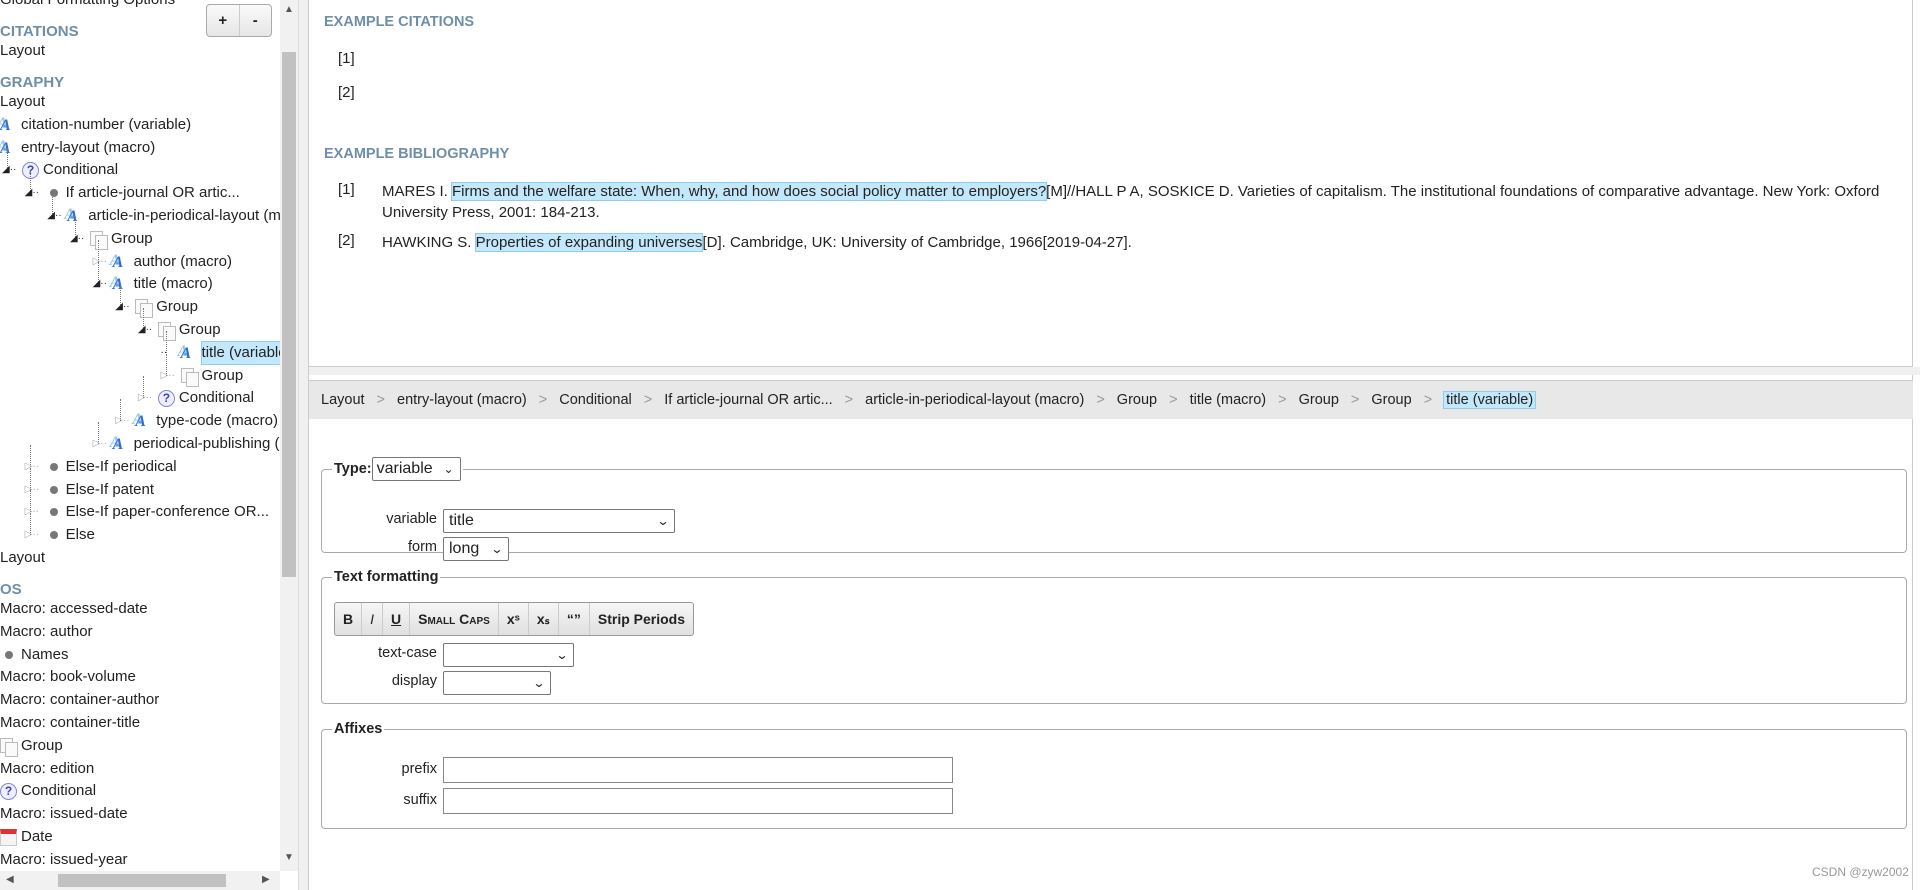 The width and height of the screenshot is (1920, 890). I want to click on breadcrumb-item: article-in-periodical-layout (macro), so click(974, 400).